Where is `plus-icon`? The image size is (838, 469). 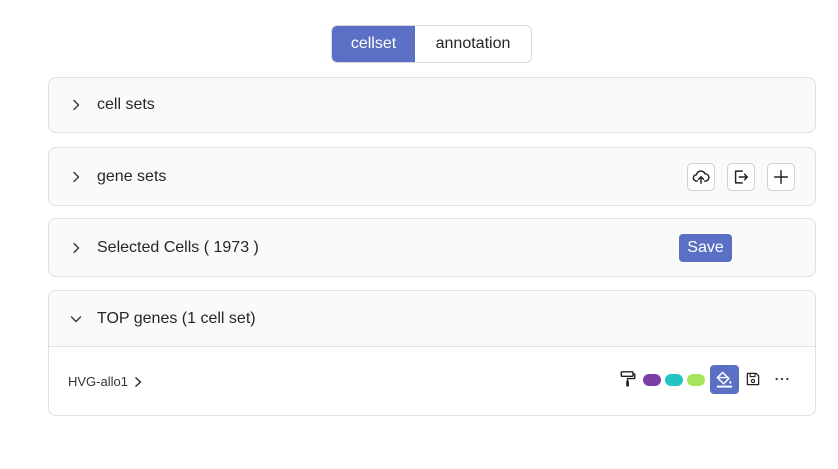 plus-icon is located at coordinates (781, 177).